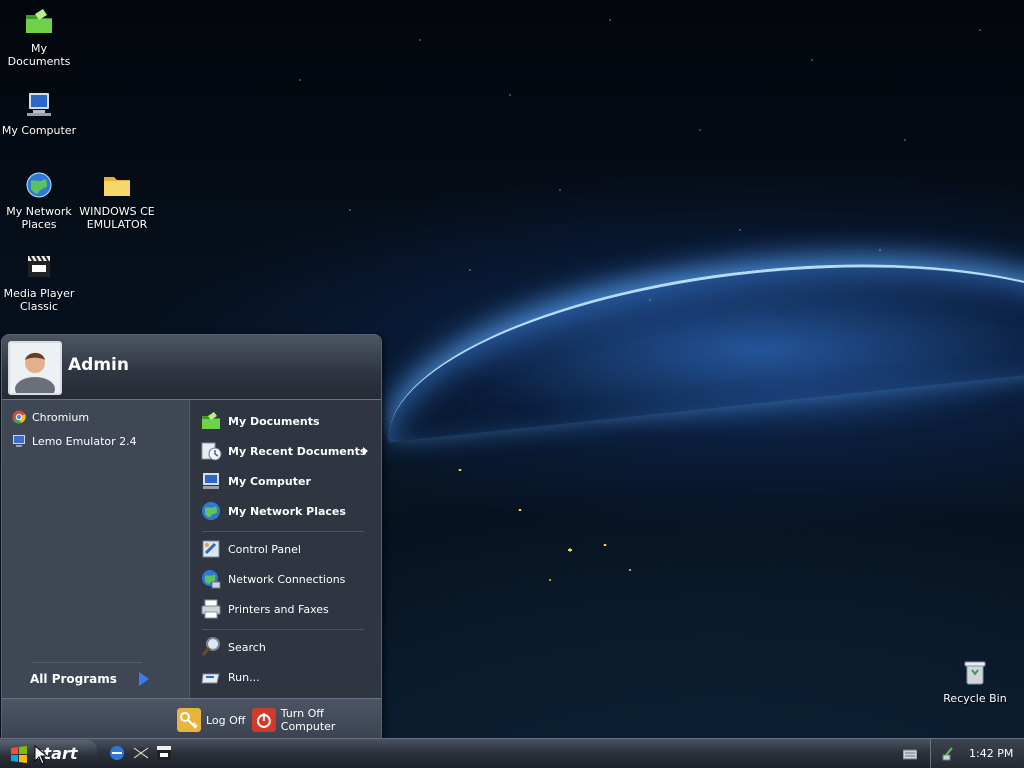 This screenshot has width=1024, height=768. Describe the element at coordinates (39, 37) in the screenshot. I see `desktop-icon-my-documents: My Documents` at that location.